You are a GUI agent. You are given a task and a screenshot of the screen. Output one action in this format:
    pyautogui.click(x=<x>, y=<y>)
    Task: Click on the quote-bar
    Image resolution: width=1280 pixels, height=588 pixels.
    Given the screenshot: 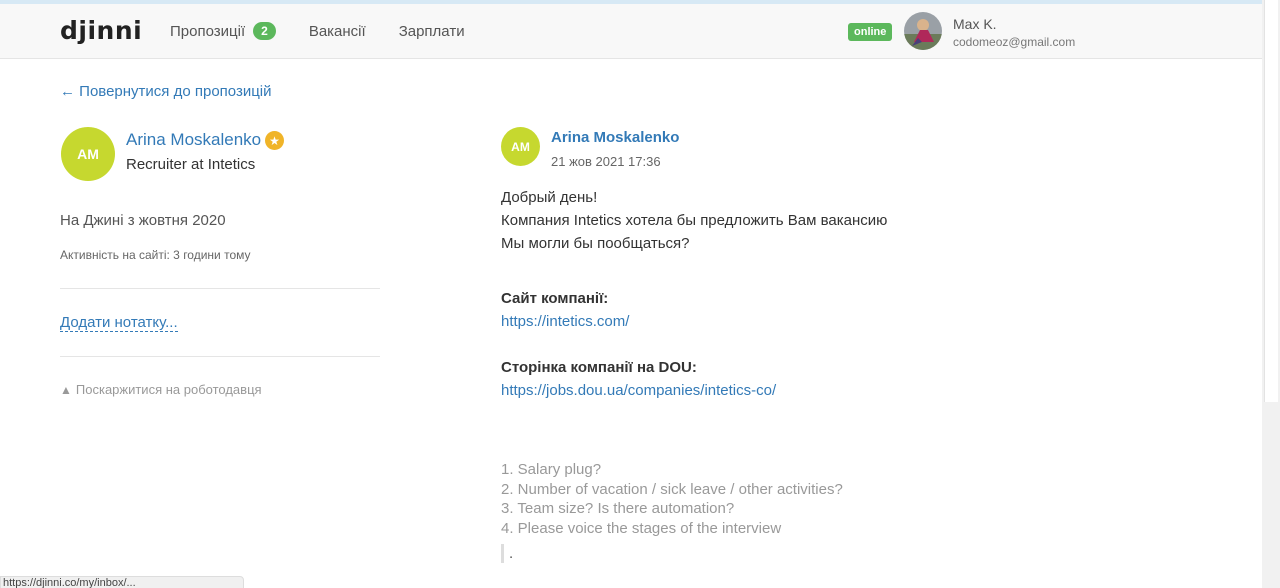 What is the action you would take?
    pyautogui.click(x=502, y=553)
    